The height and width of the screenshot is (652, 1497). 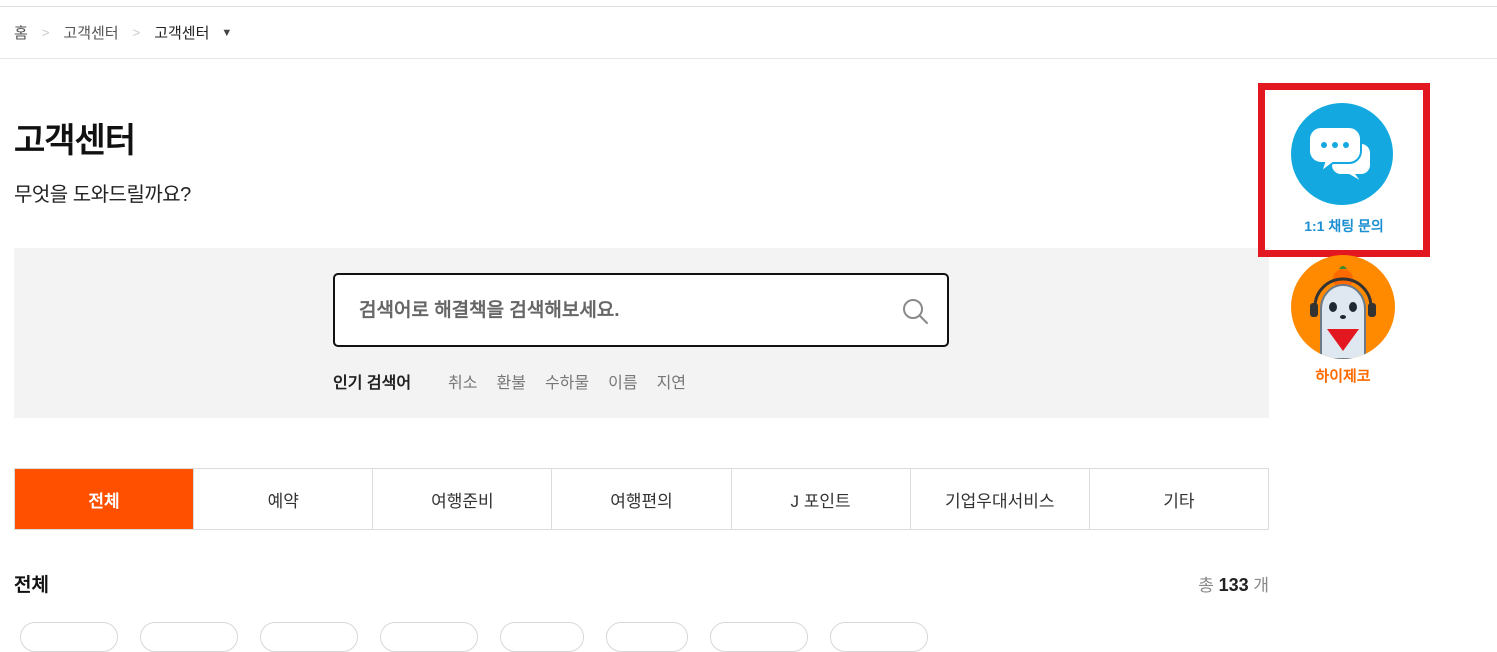 I want to click on breadcrumb-level1: 고객센터, so click(x=90, y=32).